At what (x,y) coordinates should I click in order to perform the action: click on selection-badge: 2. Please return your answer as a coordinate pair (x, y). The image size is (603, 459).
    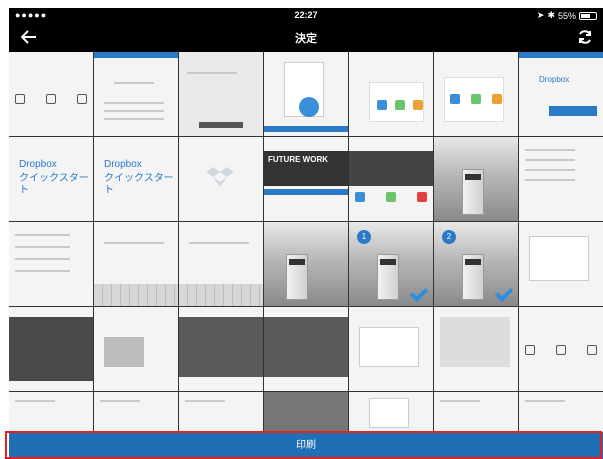
    Looking at the image, I should click on (449, 237).